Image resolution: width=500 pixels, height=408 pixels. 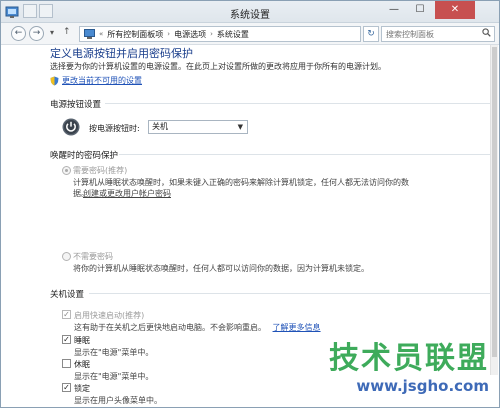 I want to click on fast-startup-checkbox: ✓, so click(x=66, y=314).